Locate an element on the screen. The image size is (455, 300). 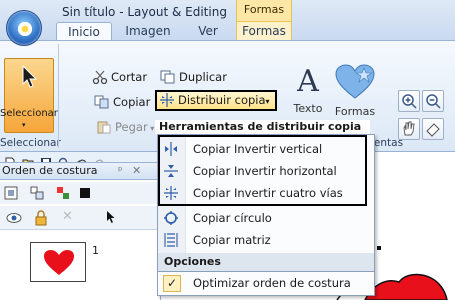
group-label-seleccionar: Seleccionar is located at coordinates (30, 143).